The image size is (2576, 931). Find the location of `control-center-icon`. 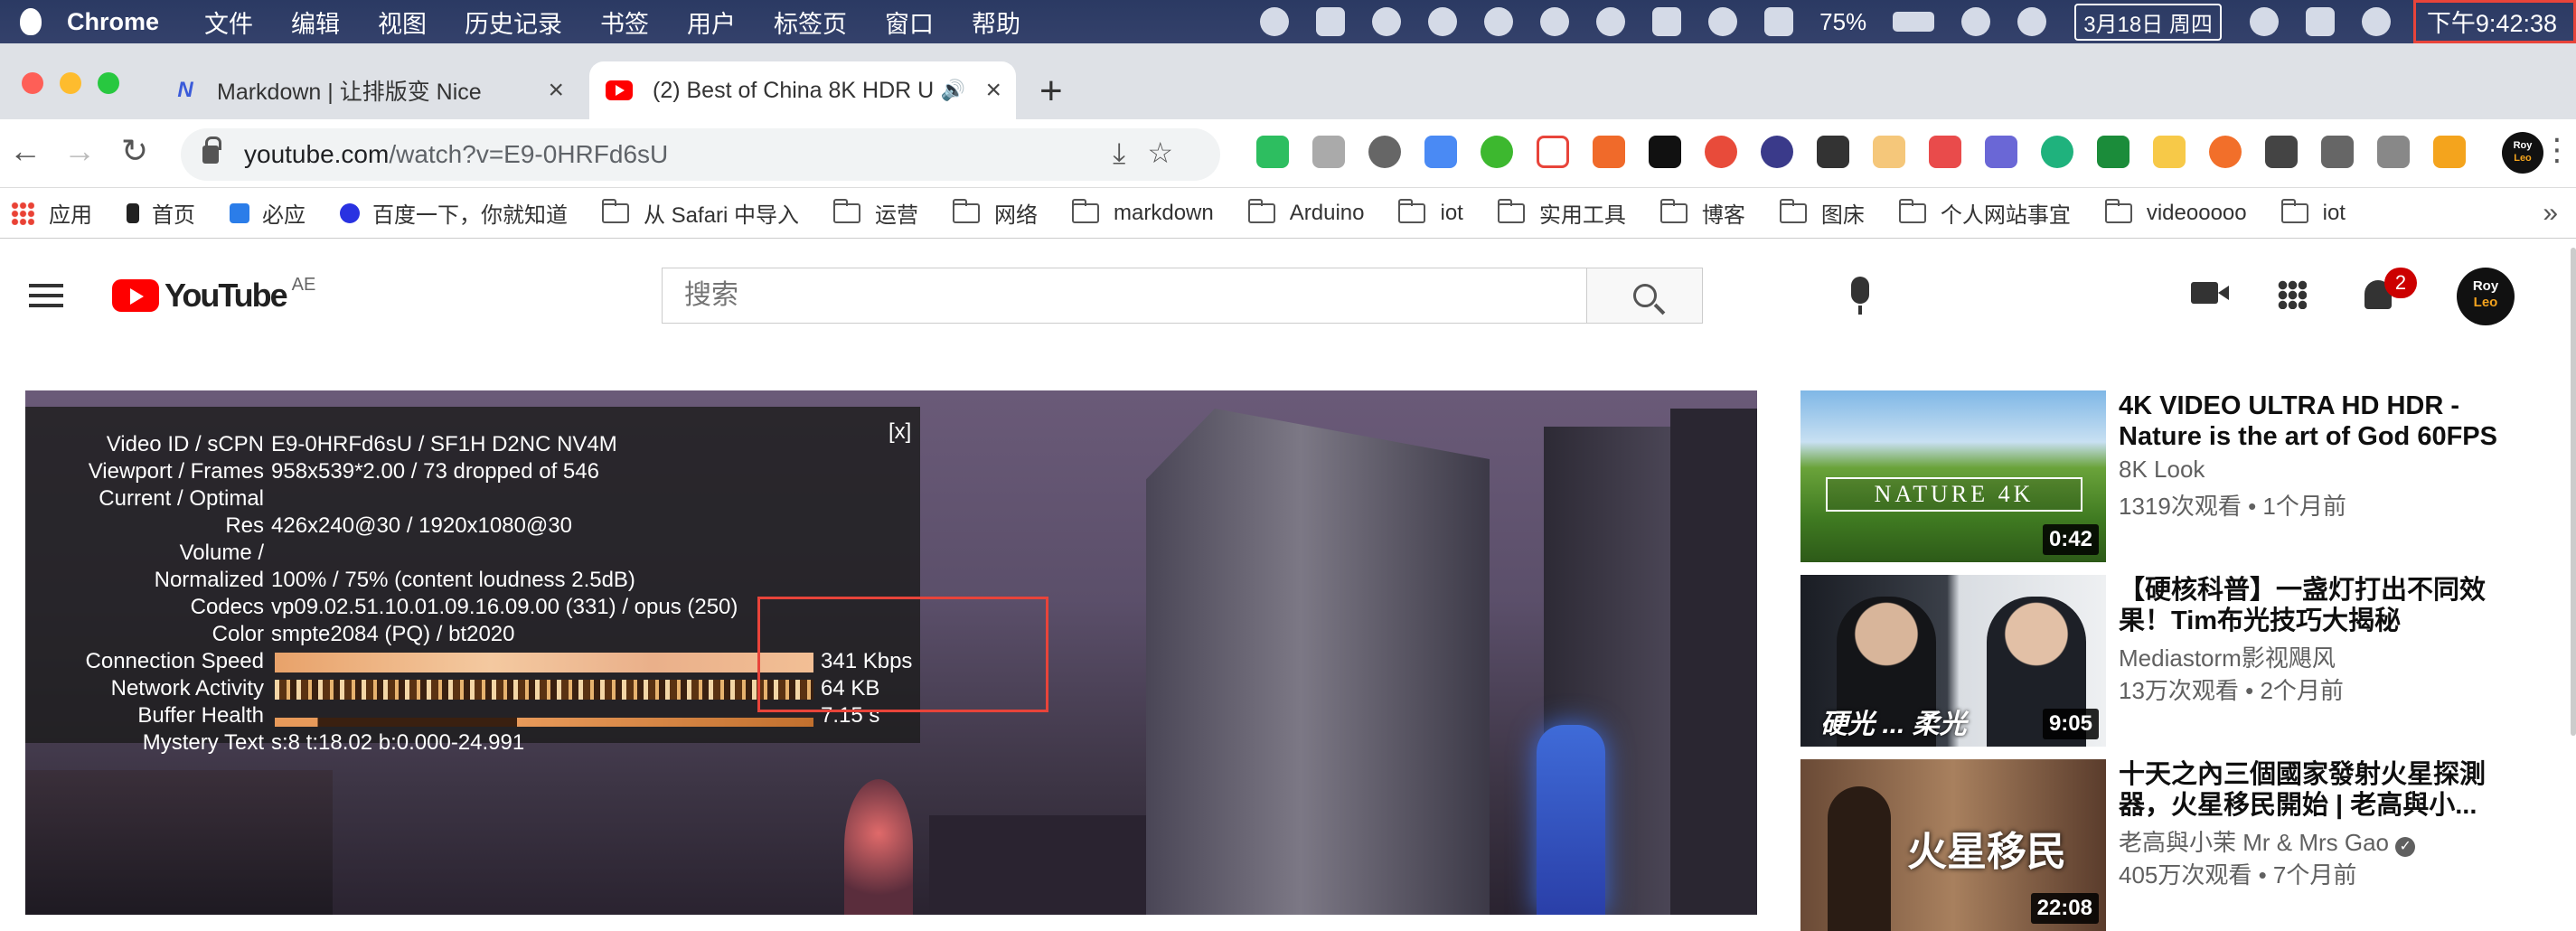

control-center-icon is located at coordinates (2320, 21).